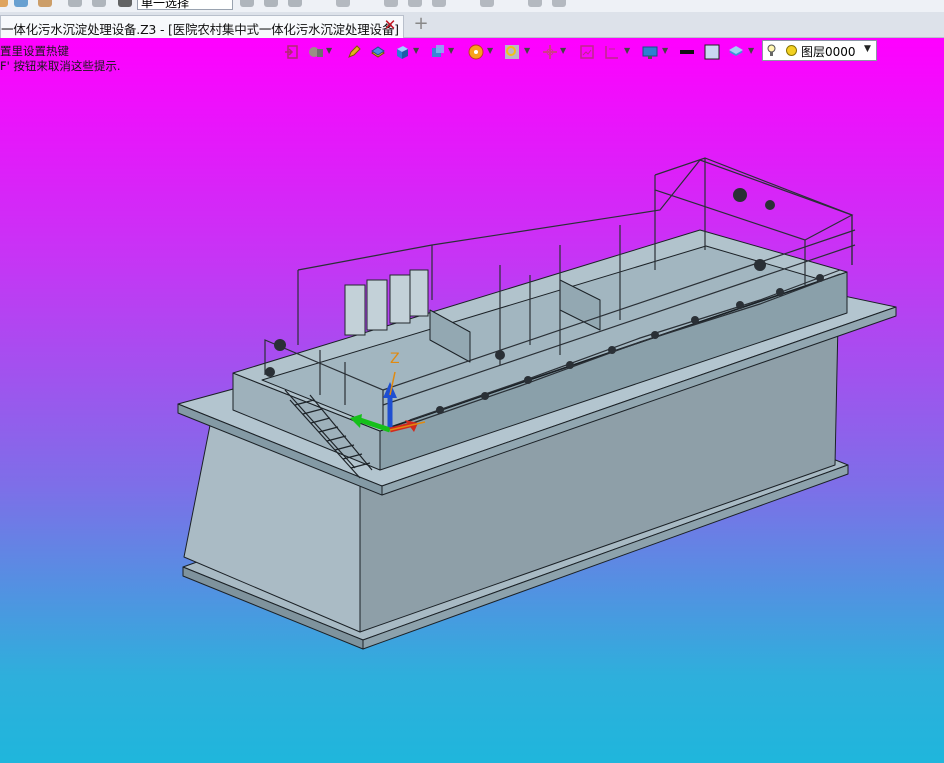  Describe the element at coordinates (512, 52) in the screenshot. I see `zoom-icon` at that location.